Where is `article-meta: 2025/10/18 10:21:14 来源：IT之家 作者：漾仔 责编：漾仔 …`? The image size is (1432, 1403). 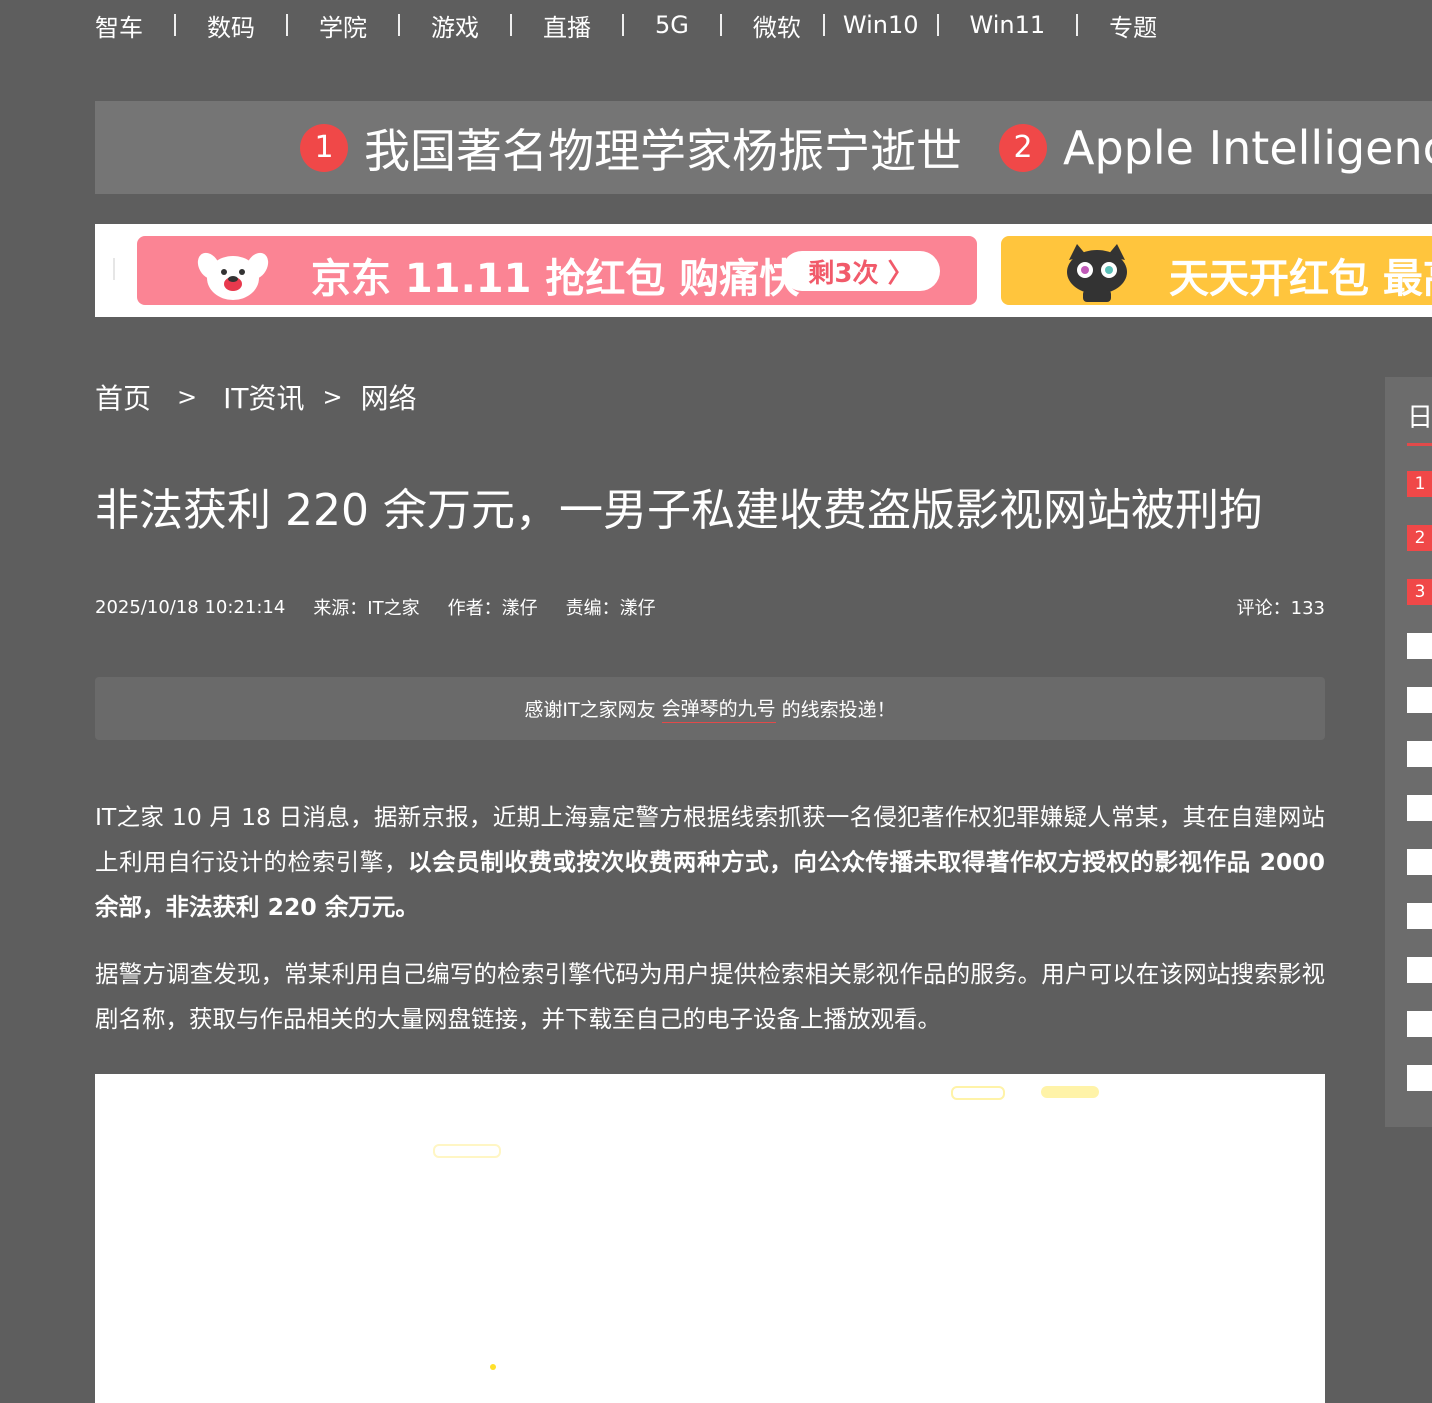 article-meta: 2025/10/18 10:21:14 来源：IT之家 作者：漾仔 责编：漾仔 … is located at coordinates (710, 607).